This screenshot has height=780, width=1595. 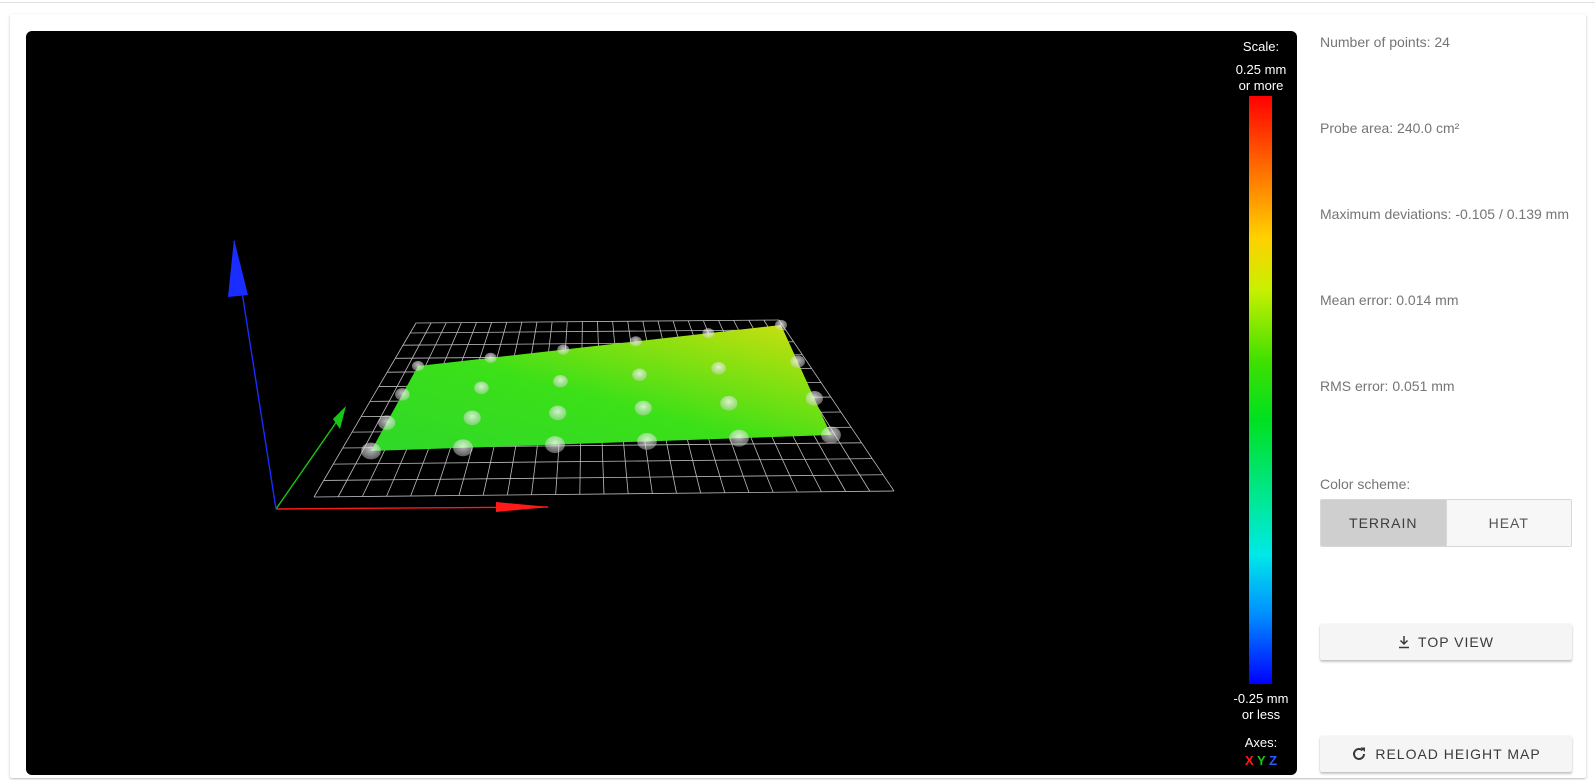 What do you see at coordinates (1359, 754) in the screenshot?
I see `refresh-icon` at bounding box center [1359, 754].